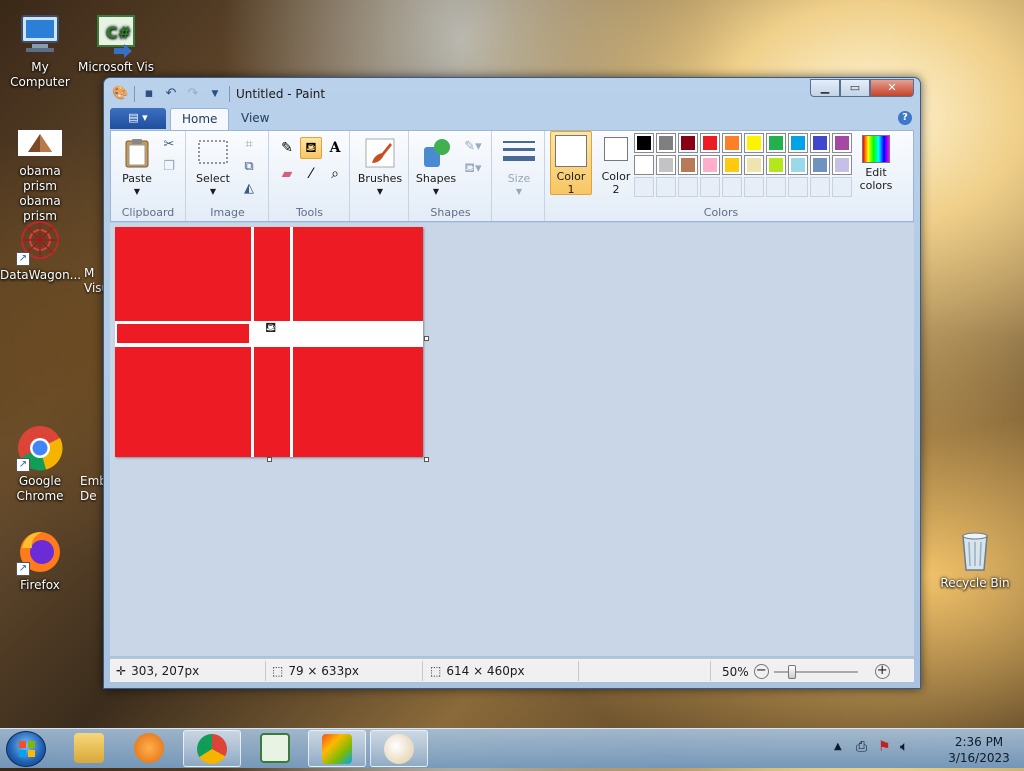 Image resolution: width=1024 pixels, height=771 pixels. I want to click on show-hidden-icons-icon: ▲, so click(838, 746).